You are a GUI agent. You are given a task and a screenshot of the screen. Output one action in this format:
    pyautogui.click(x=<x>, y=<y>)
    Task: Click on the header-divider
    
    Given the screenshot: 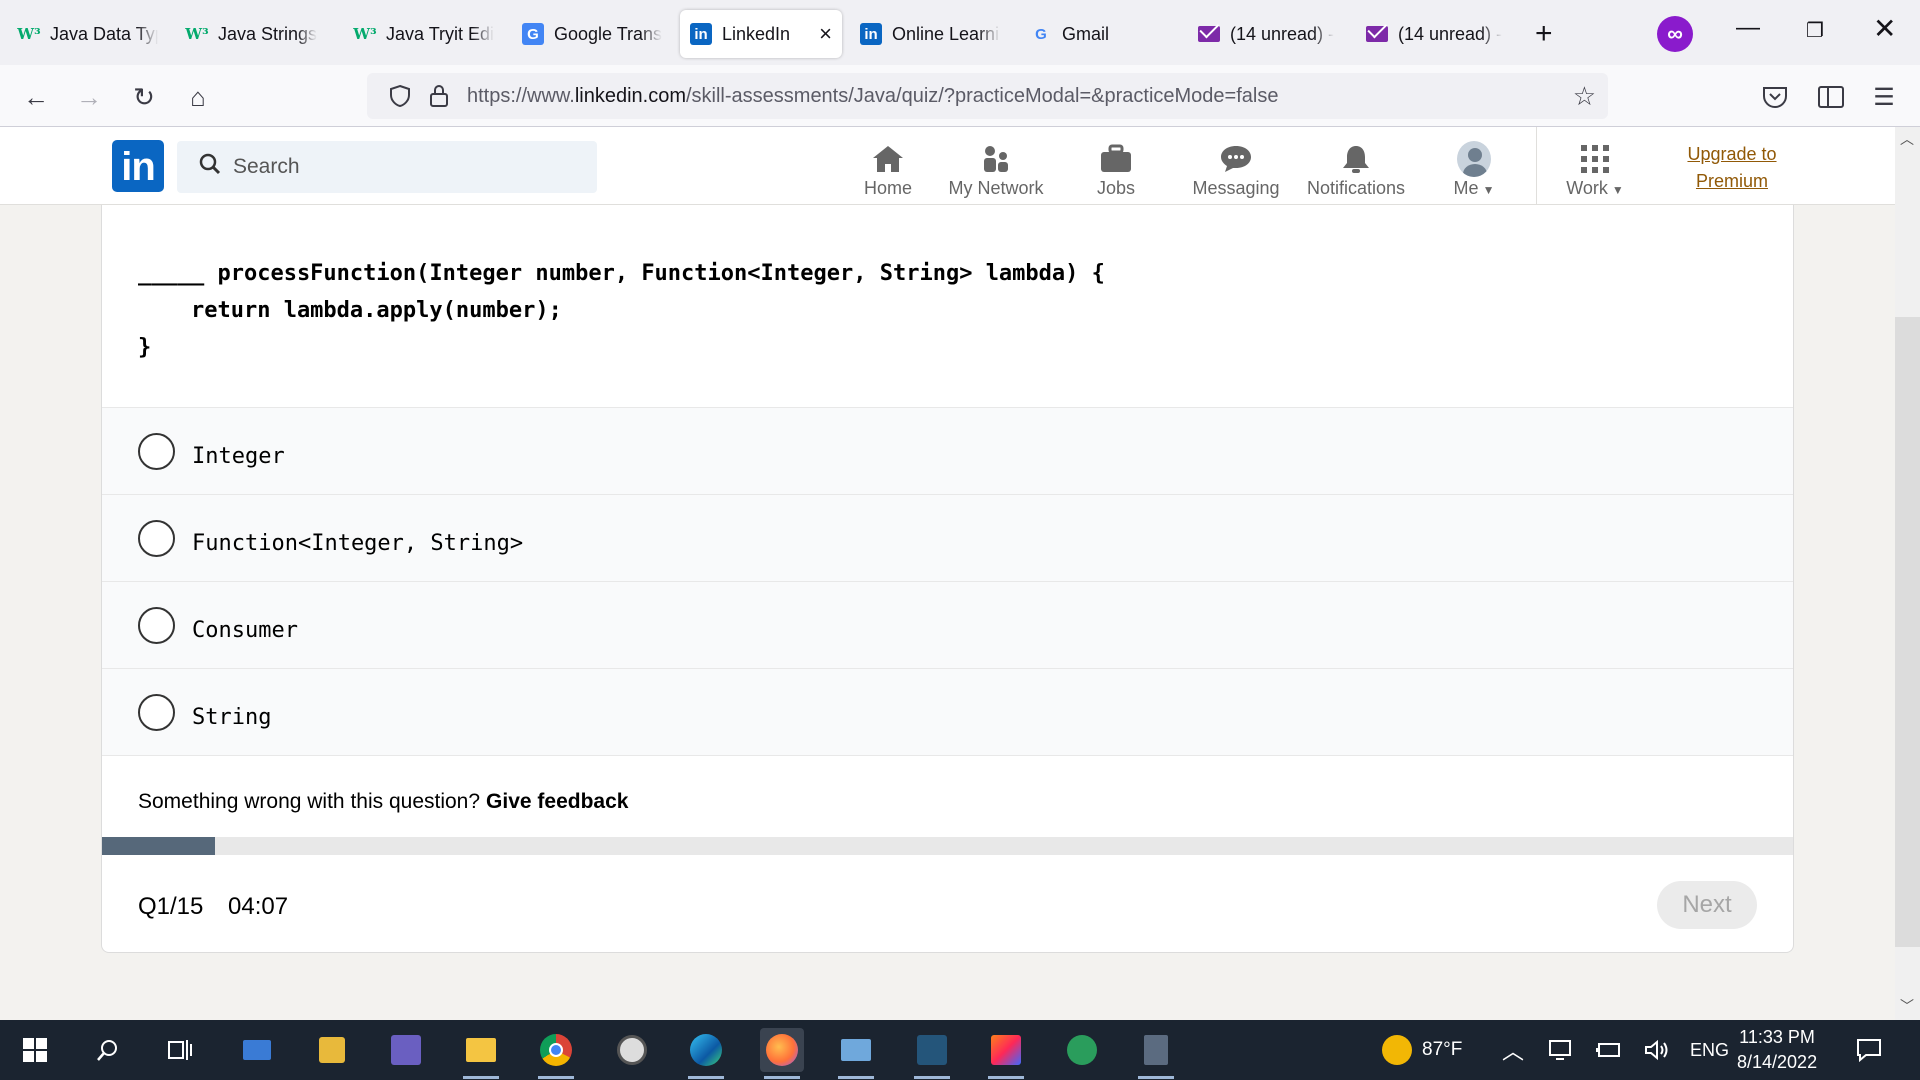 What is the action you would take?
    pyautogui.click(x=1536, y=166)
    